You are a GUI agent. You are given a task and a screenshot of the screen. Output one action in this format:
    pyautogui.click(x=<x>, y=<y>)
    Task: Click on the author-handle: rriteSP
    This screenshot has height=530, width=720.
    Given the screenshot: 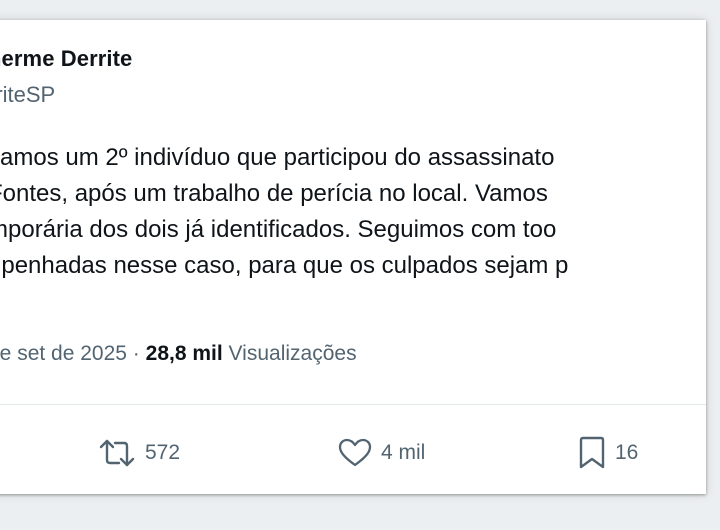 What is the action you would take?
    pyautogui.click(x=27, y=95)
    